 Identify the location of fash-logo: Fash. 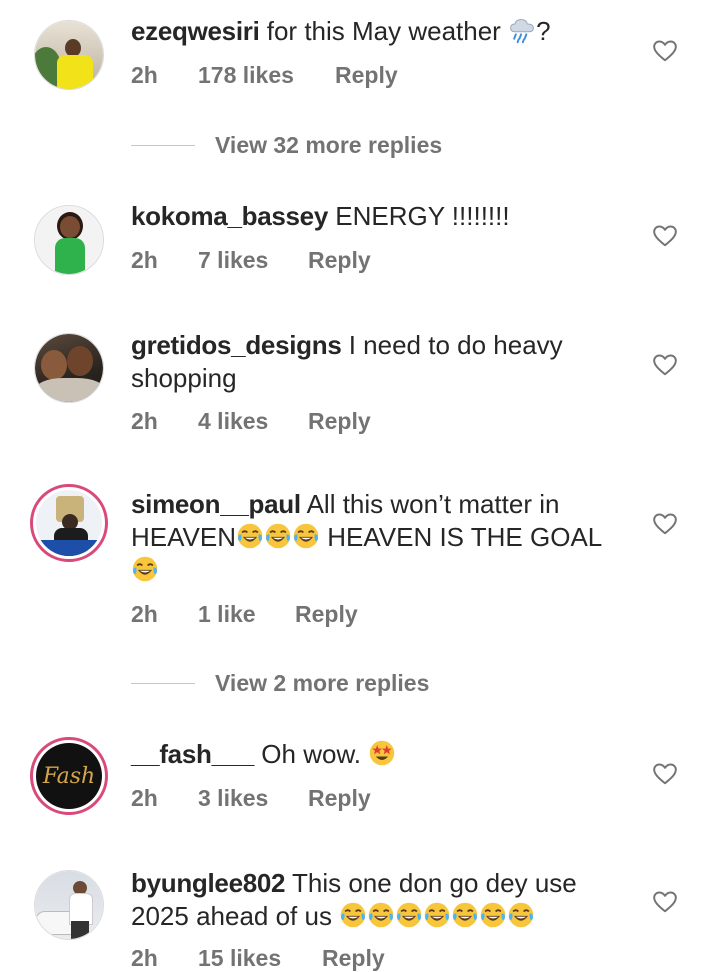
(69, 776).